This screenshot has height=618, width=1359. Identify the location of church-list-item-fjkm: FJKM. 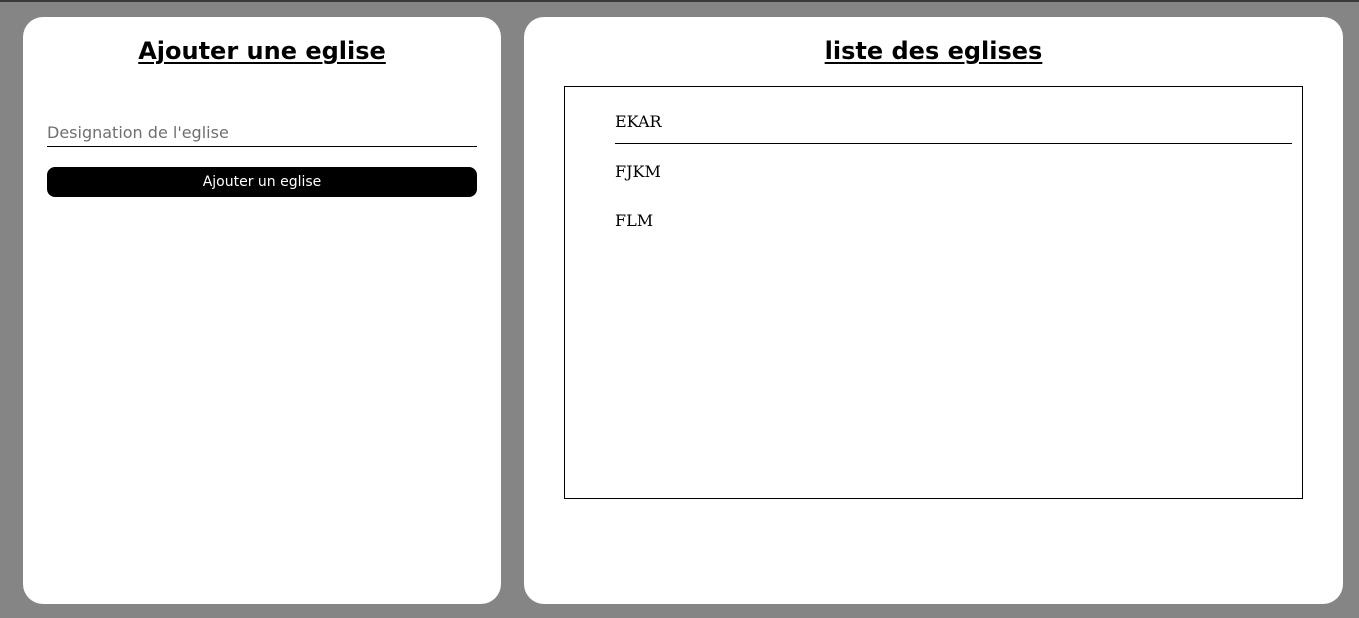
(953, 172).